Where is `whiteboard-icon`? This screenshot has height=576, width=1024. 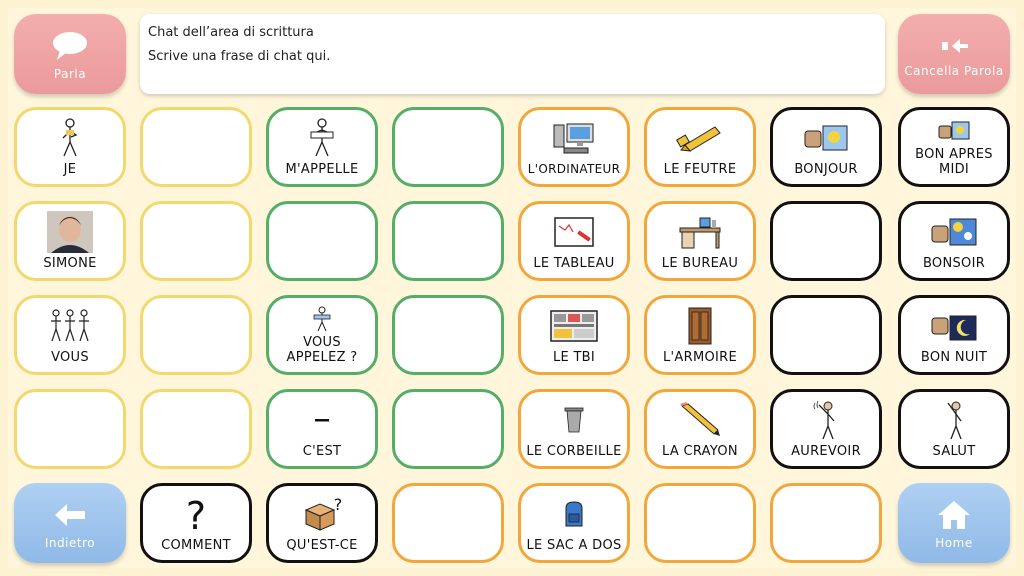
whiteboard-icon is located at coordinates (574, 232).